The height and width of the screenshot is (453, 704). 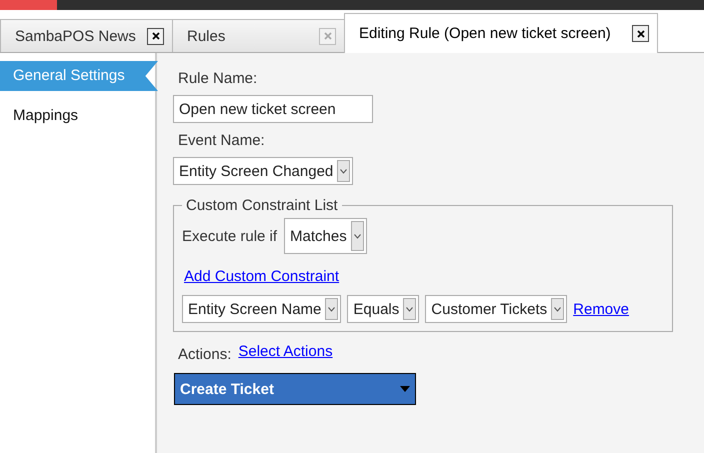 I want to click on select-actions-link: Select Actions, so click(x=285, y=351).